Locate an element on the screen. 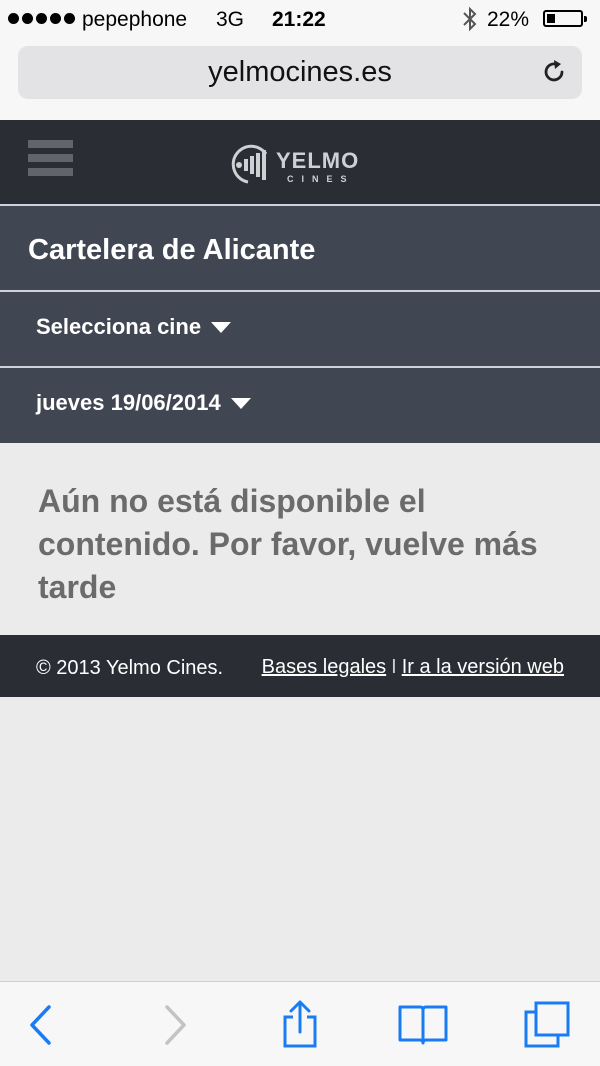  page-title-bar: Cartelera de Alicante is located at coordinates (300, 247).